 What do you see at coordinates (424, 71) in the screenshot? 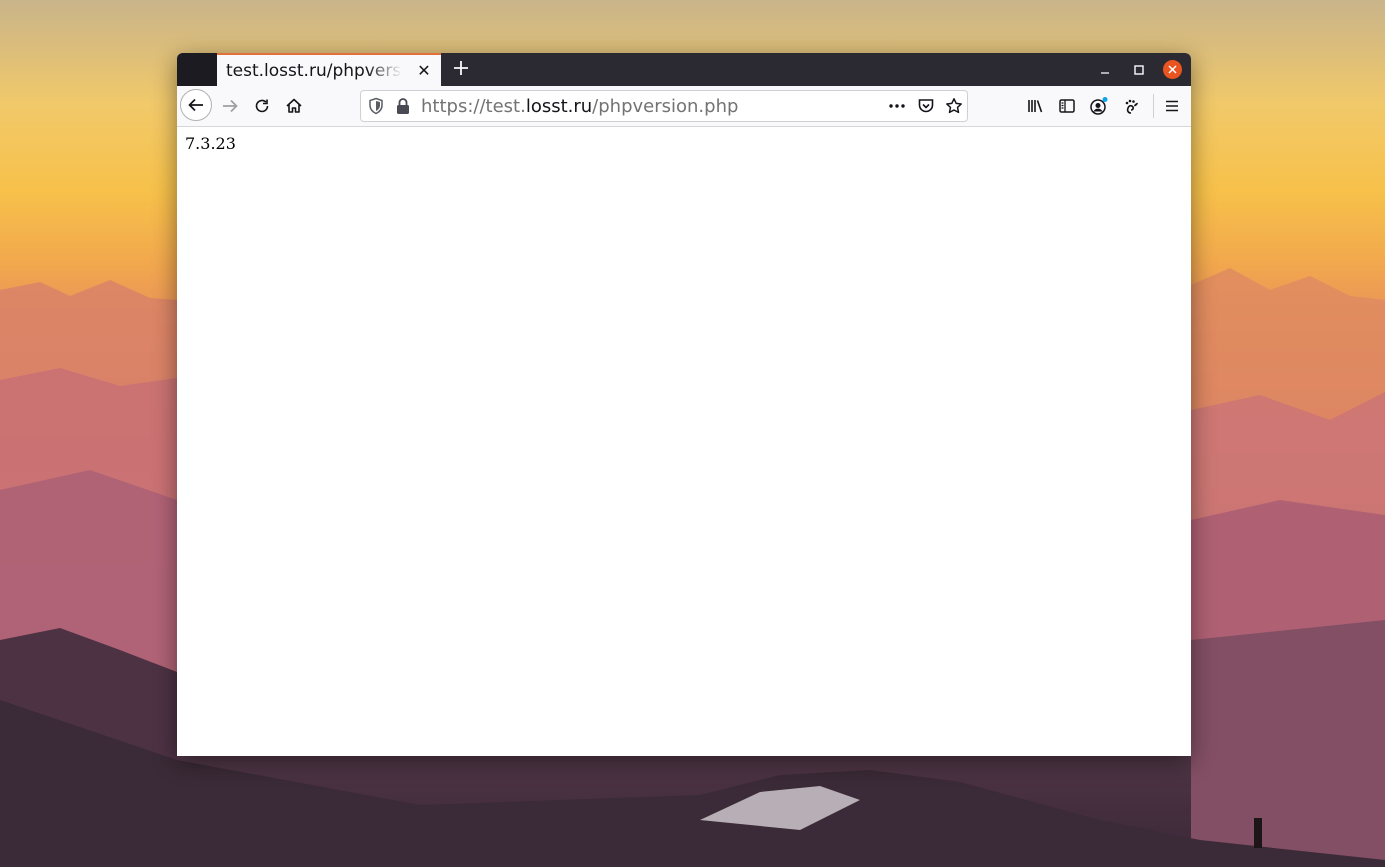
I see `close-tab-icon: ✕` at bounding box center [424, 71].